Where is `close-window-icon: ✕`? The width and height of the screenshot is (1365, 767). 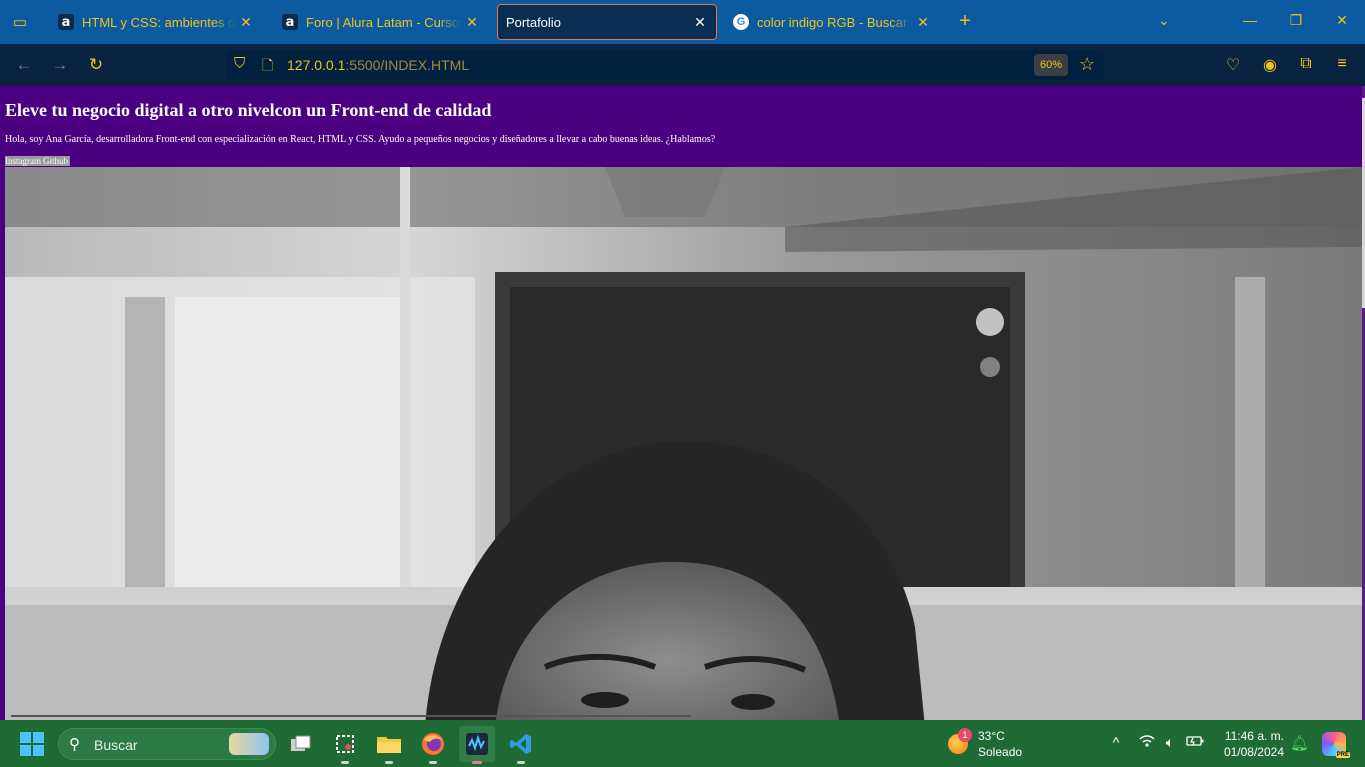 close-window-icon: ✕ is located at coordinates (1342, 20).